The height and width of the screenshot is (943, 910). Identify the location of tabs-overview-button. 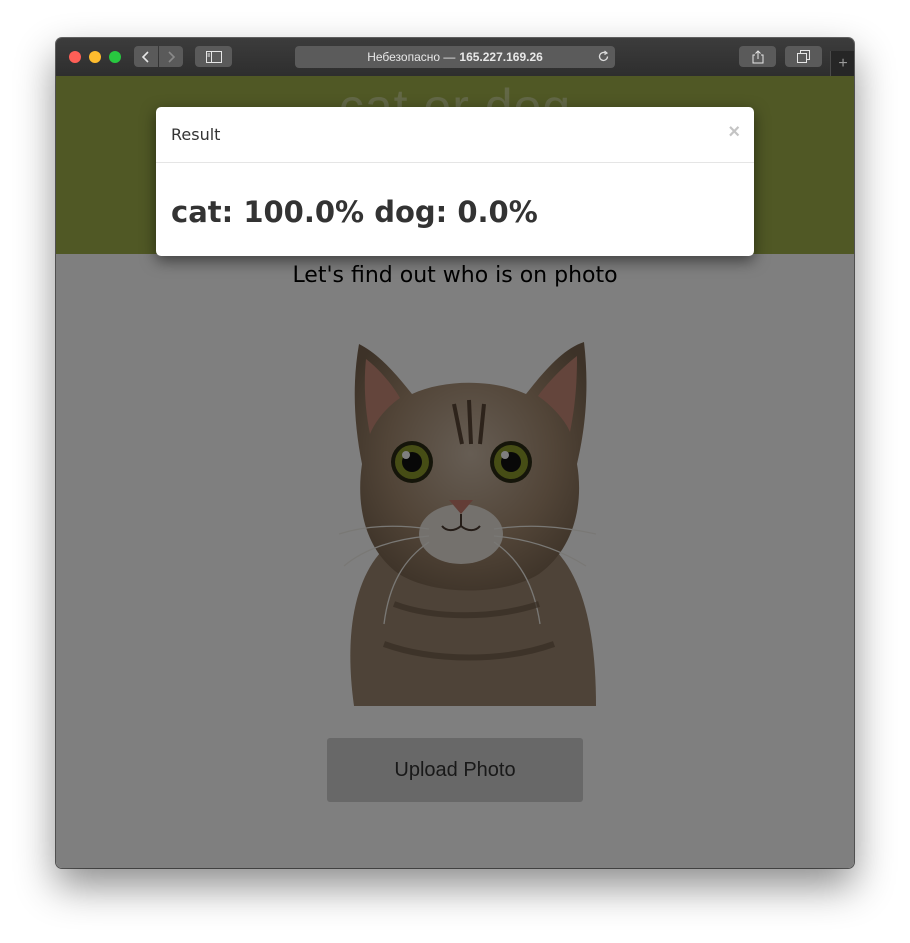
(803, 56).